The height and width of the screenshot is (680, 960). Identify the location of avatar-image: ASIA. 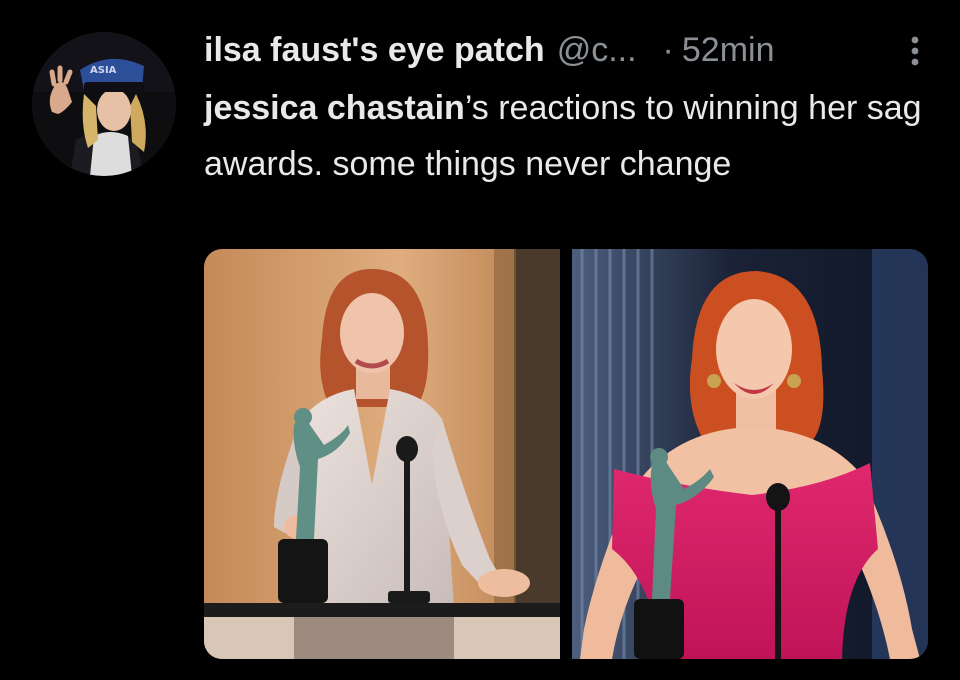
(104, 104).